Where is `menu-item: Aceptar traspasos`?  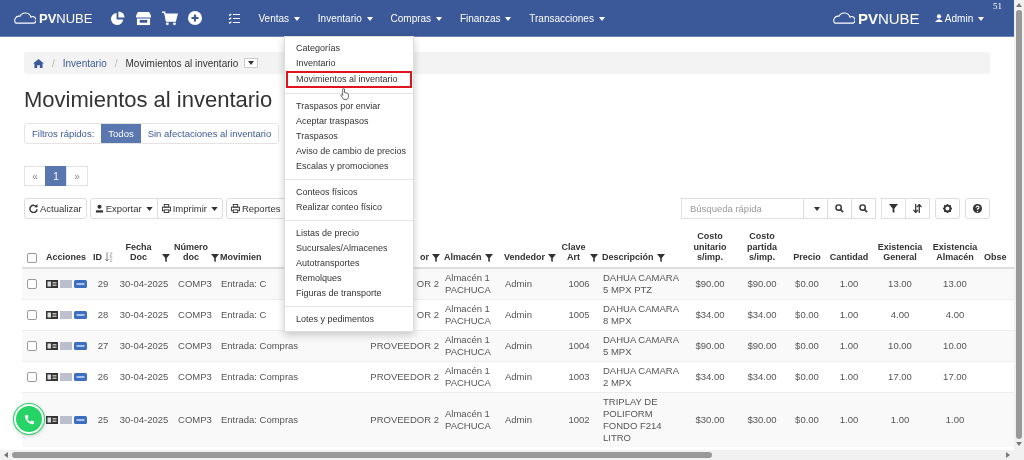 menu-item: Aceptar traspasos is located at coordinates (349, 121).